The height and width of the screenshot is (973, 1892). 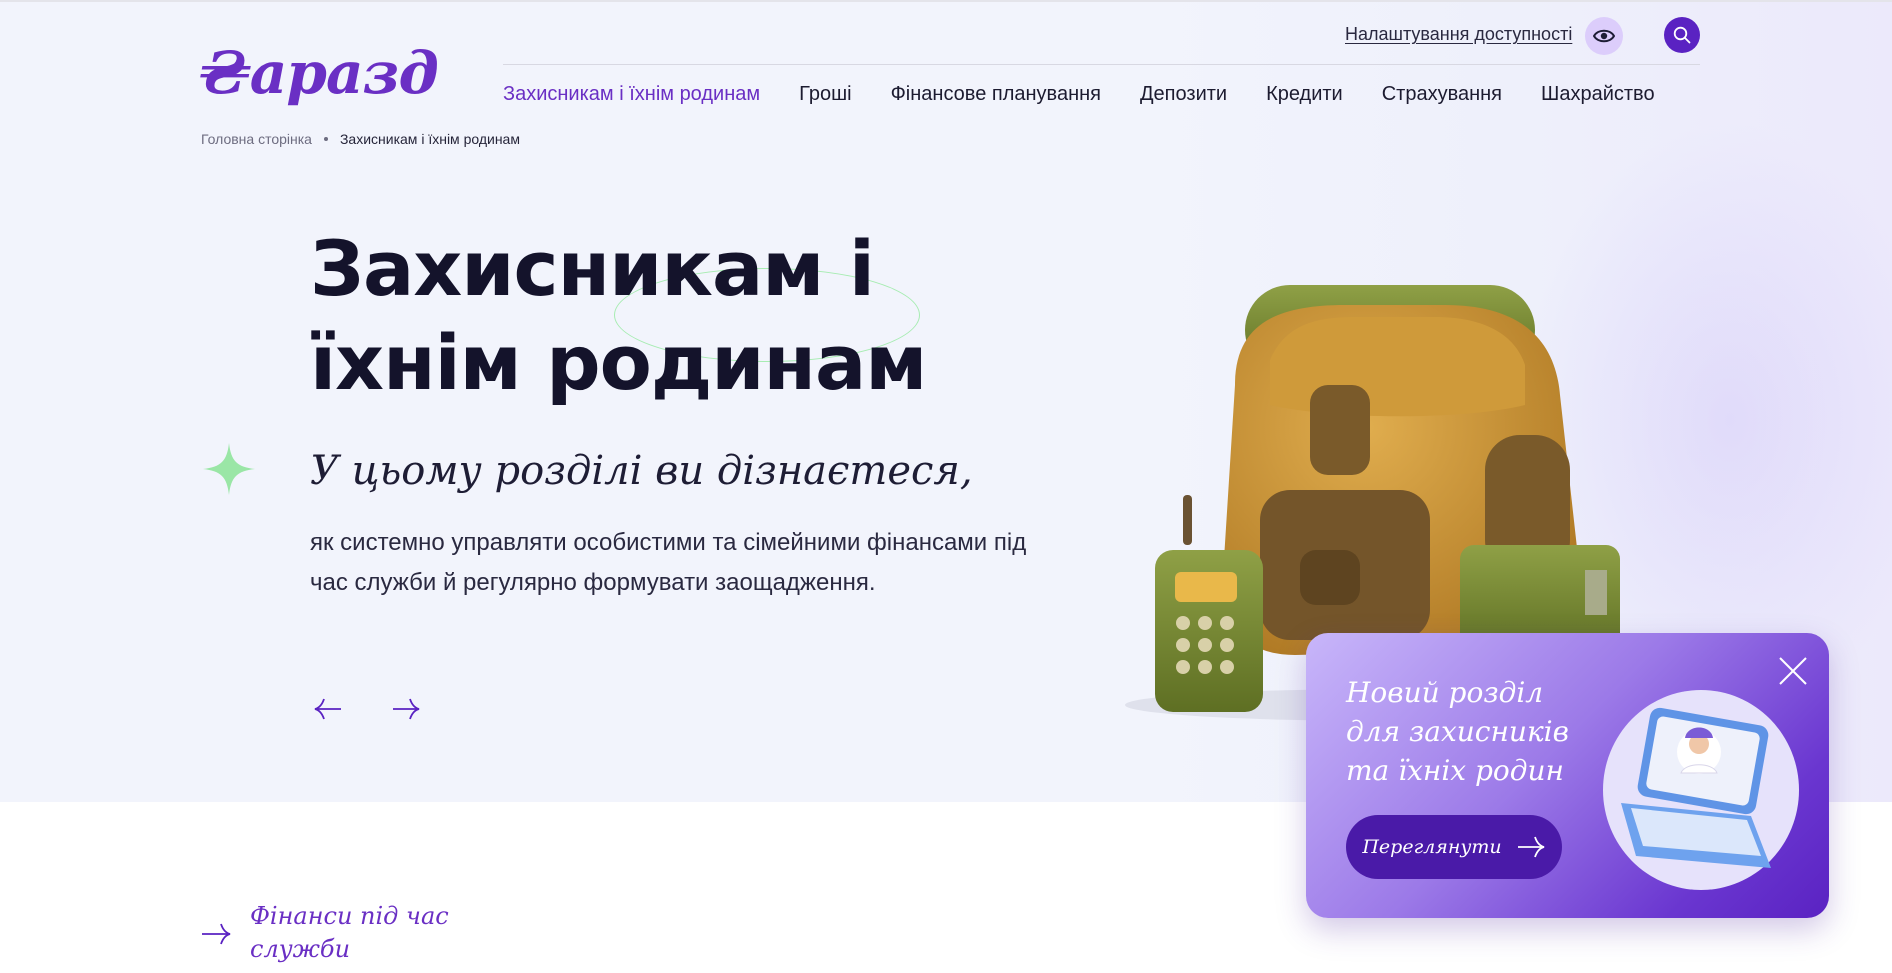 I want to click on eye-icon, so click(x=1604, y=36).